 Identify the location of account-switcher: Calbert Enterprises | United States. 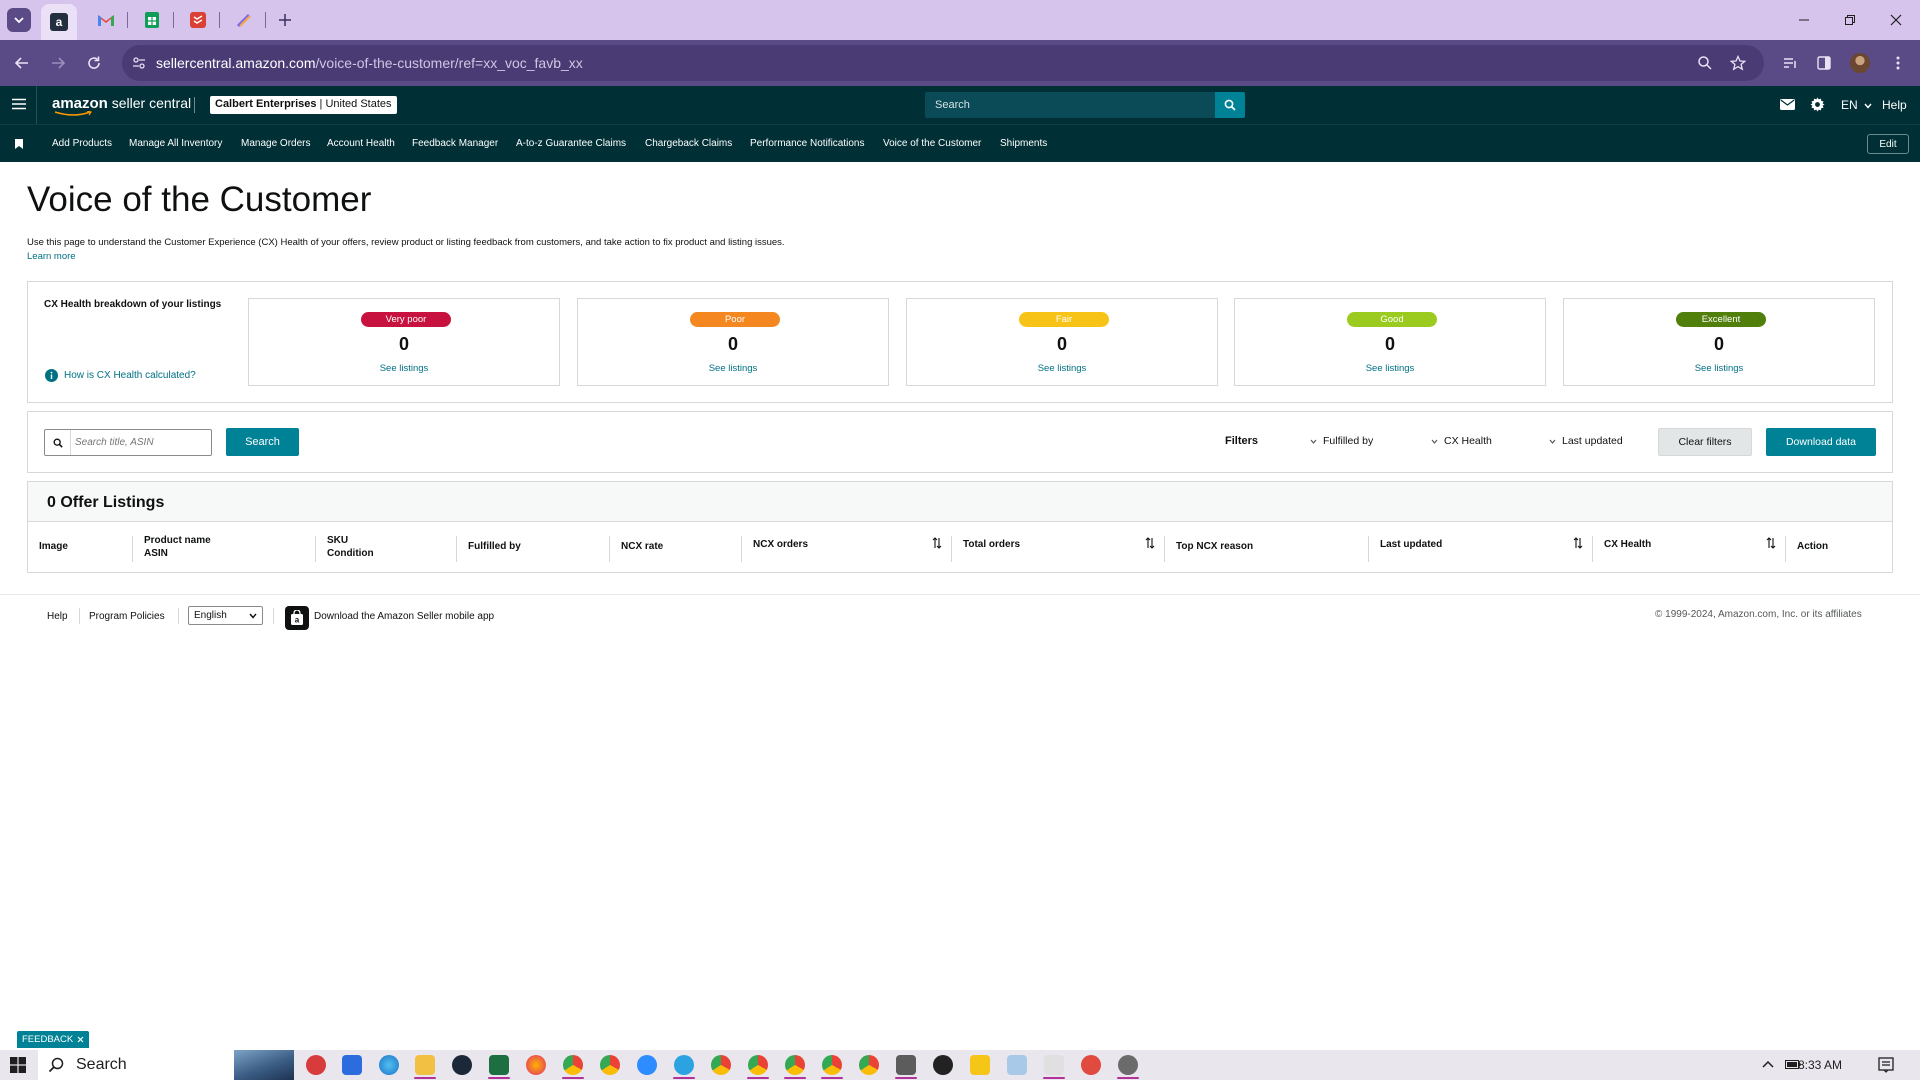
(303, 105).